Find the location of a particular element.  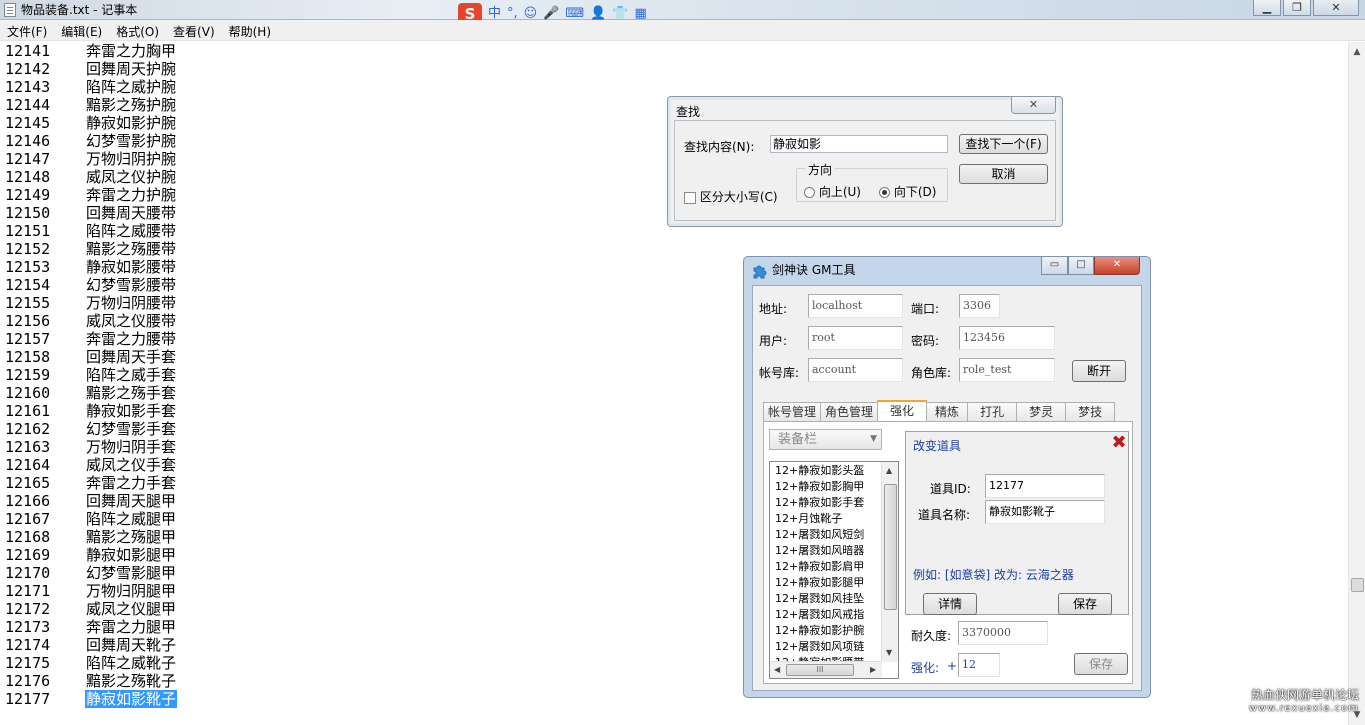

scroll-right-icon: ▶ is located at coordinates (873, 669).